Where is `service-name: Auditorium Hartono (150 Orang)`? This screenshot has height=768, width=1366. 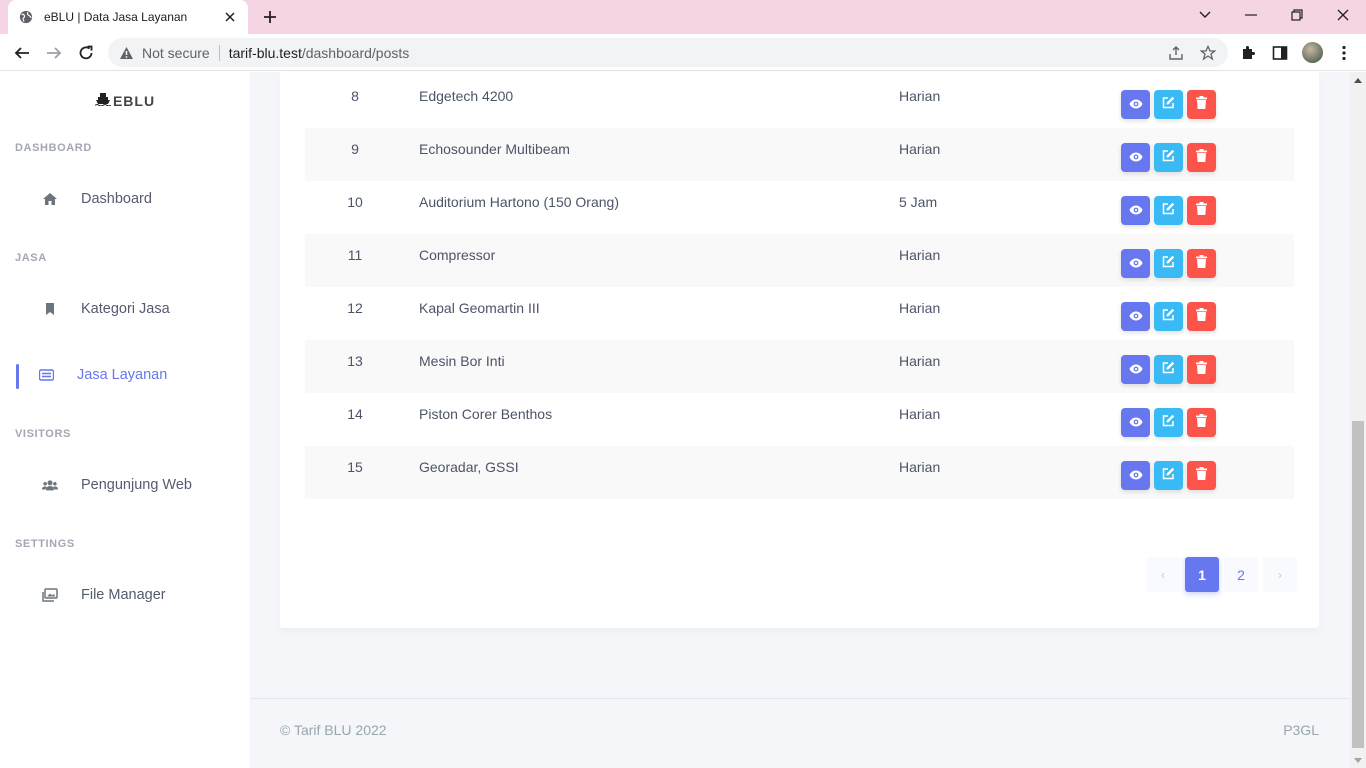 service-name: Auditorium Hartono (150 Orang) is located at coordinates (519, 202).